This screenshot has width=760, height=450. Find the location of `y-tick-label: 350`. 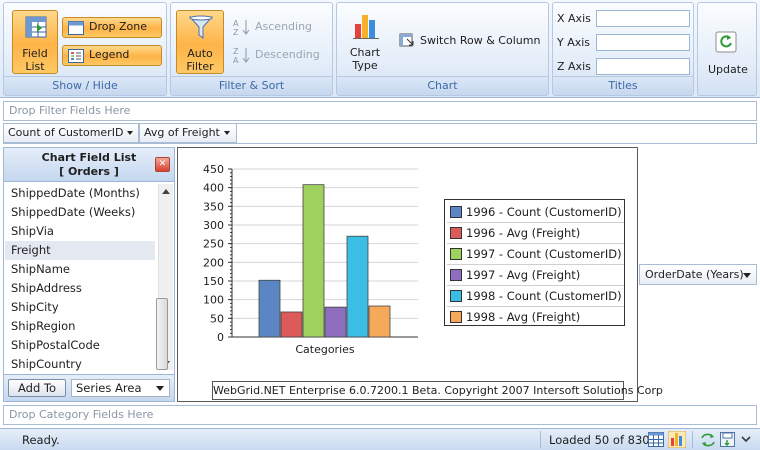

y-tick-label: 350 is located at coordinates (213, 206).